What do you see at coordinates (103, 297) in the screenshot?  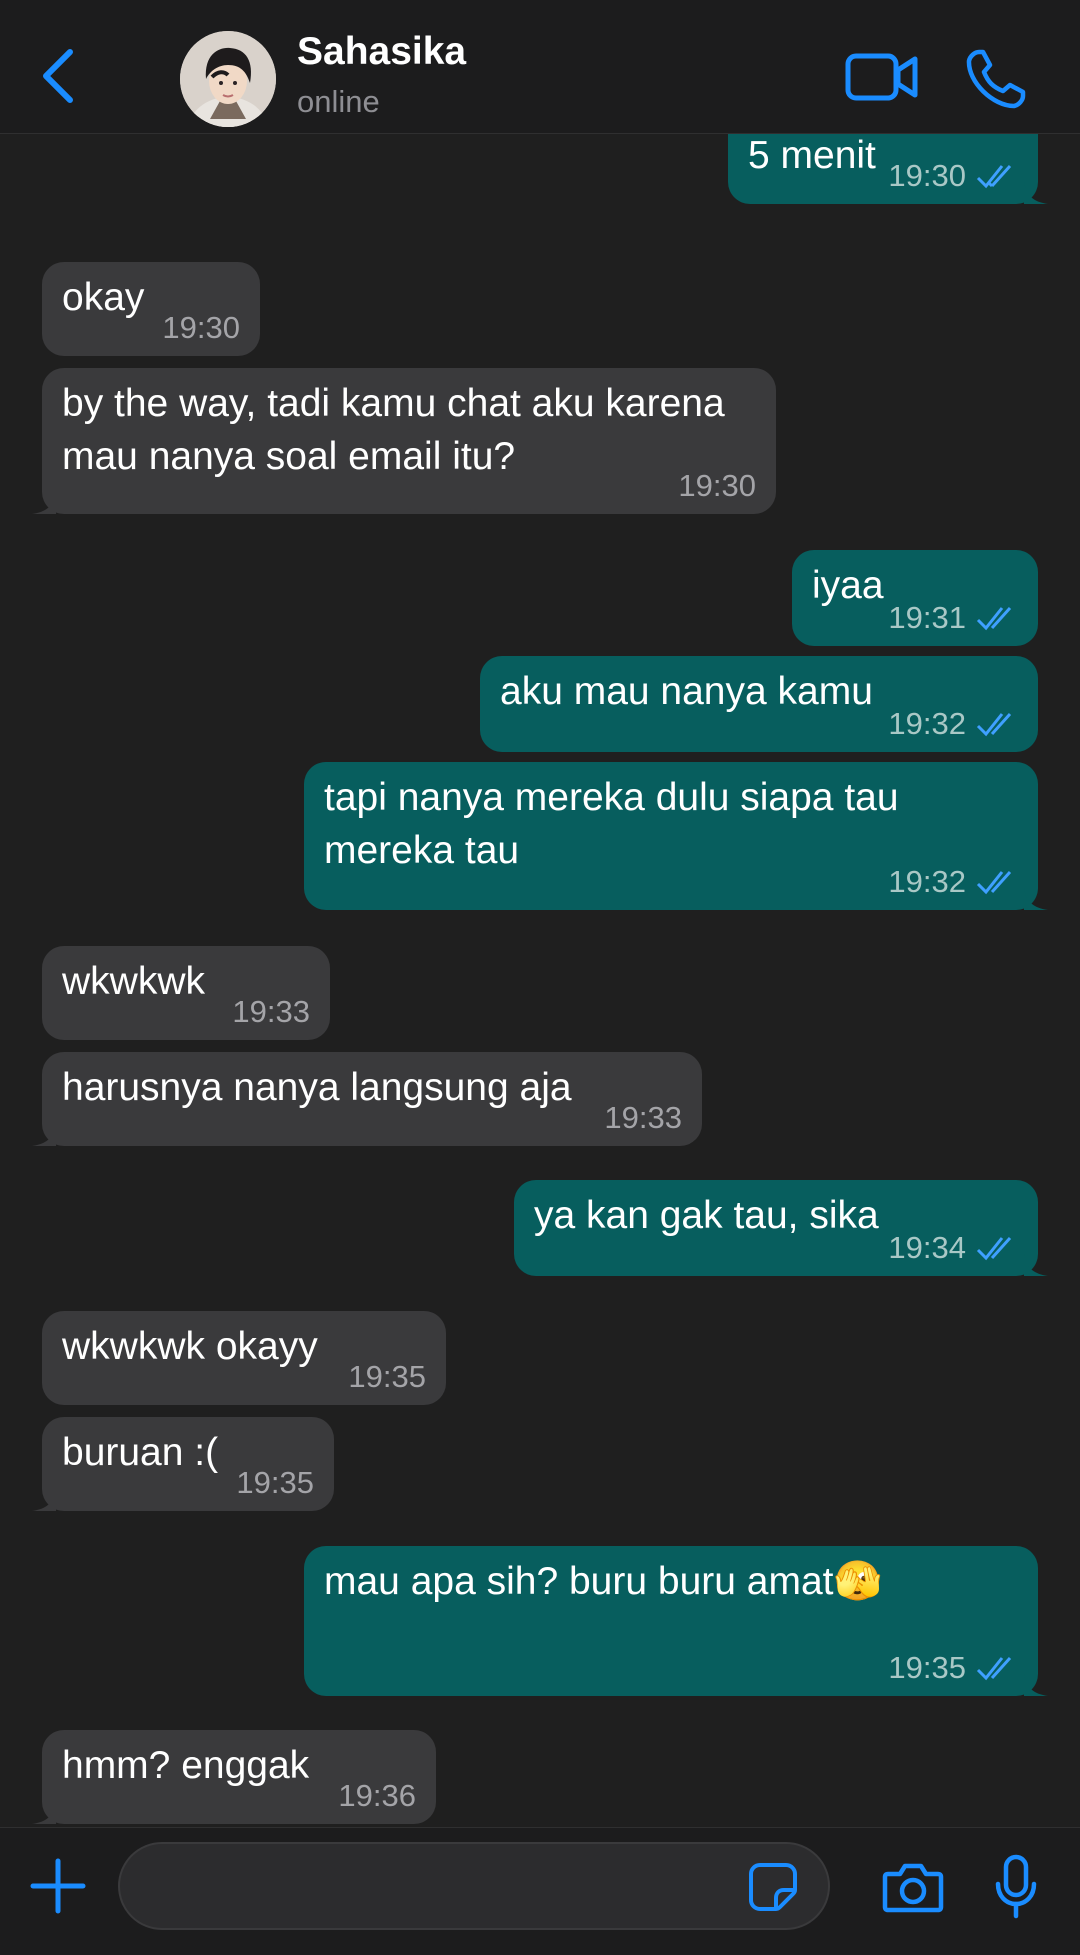 I see `message-text: okay` at bounding box center [103, 297].